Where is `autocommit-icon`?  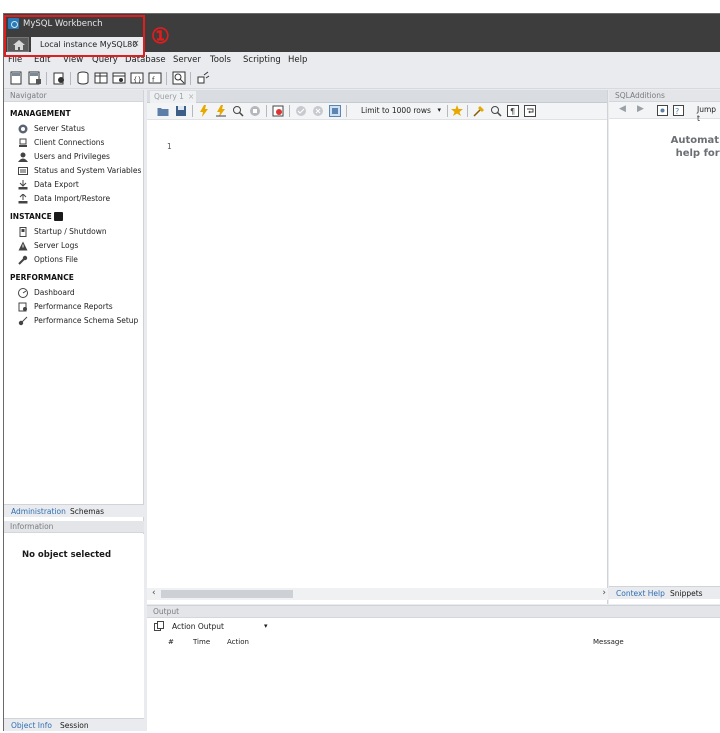 autocommit-icon is located at coordinates (335, 111).